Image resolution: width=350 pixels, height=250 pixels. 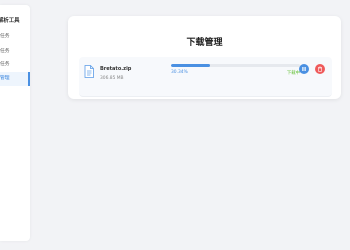 What do you see at coordinates (89, 71) in the screenshot?
I see `file-icon` at bounding box center [89, 71].